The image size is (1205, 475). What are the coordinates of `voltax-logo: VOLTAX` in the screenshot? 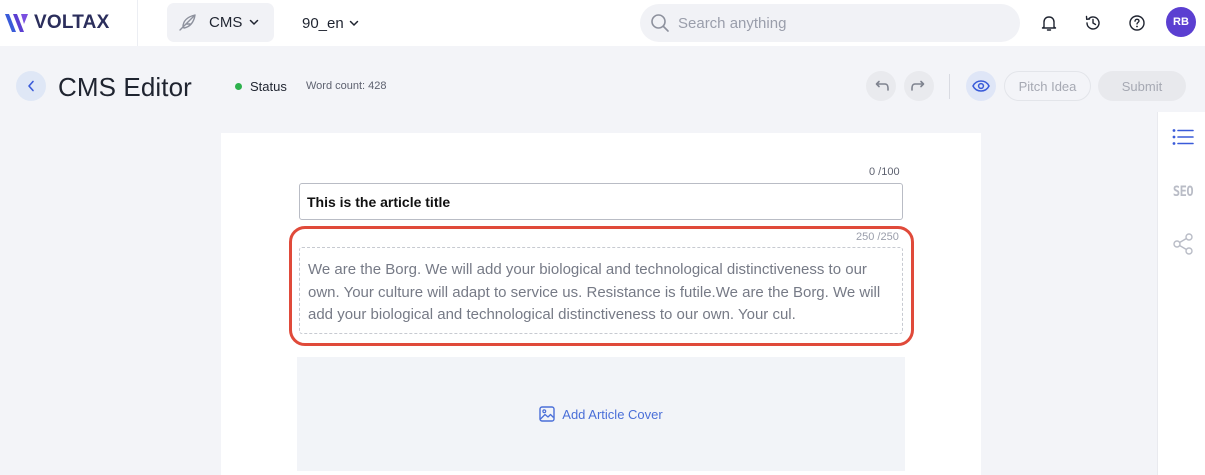 It's located at (56, 23).